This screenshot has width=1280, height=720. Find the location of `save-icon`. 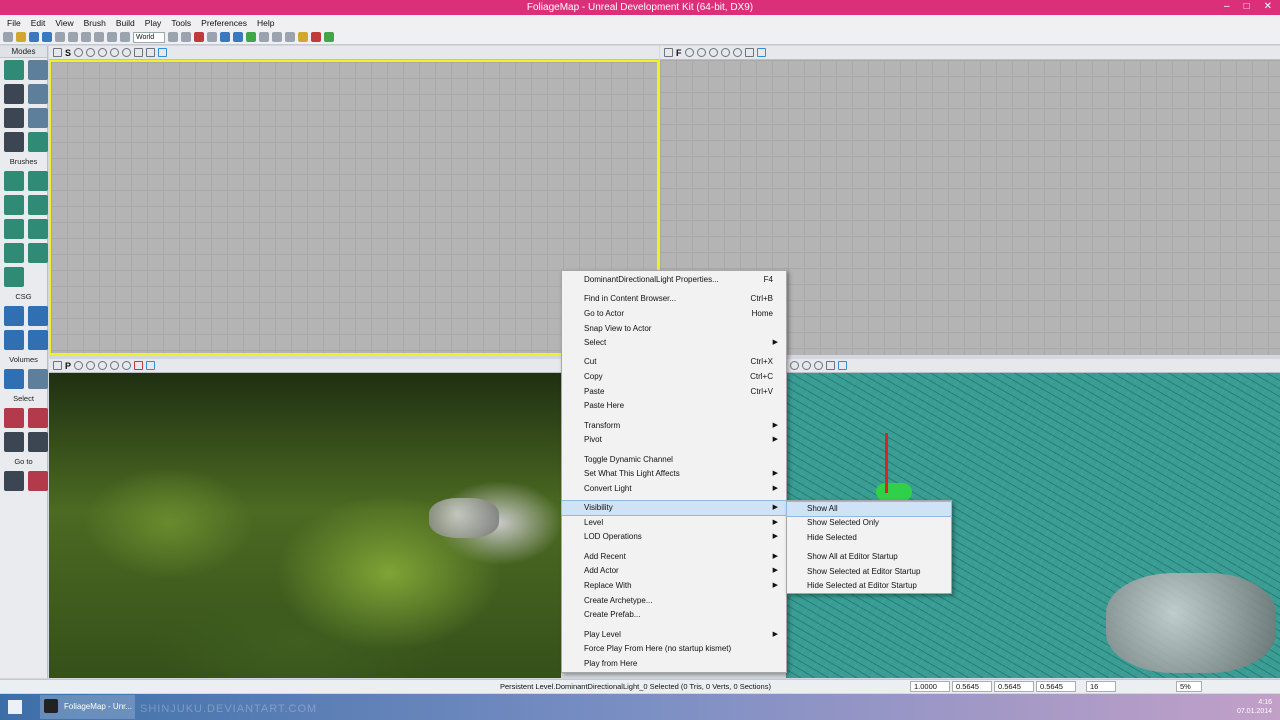

save-icon is located at coordinates (34, 37).